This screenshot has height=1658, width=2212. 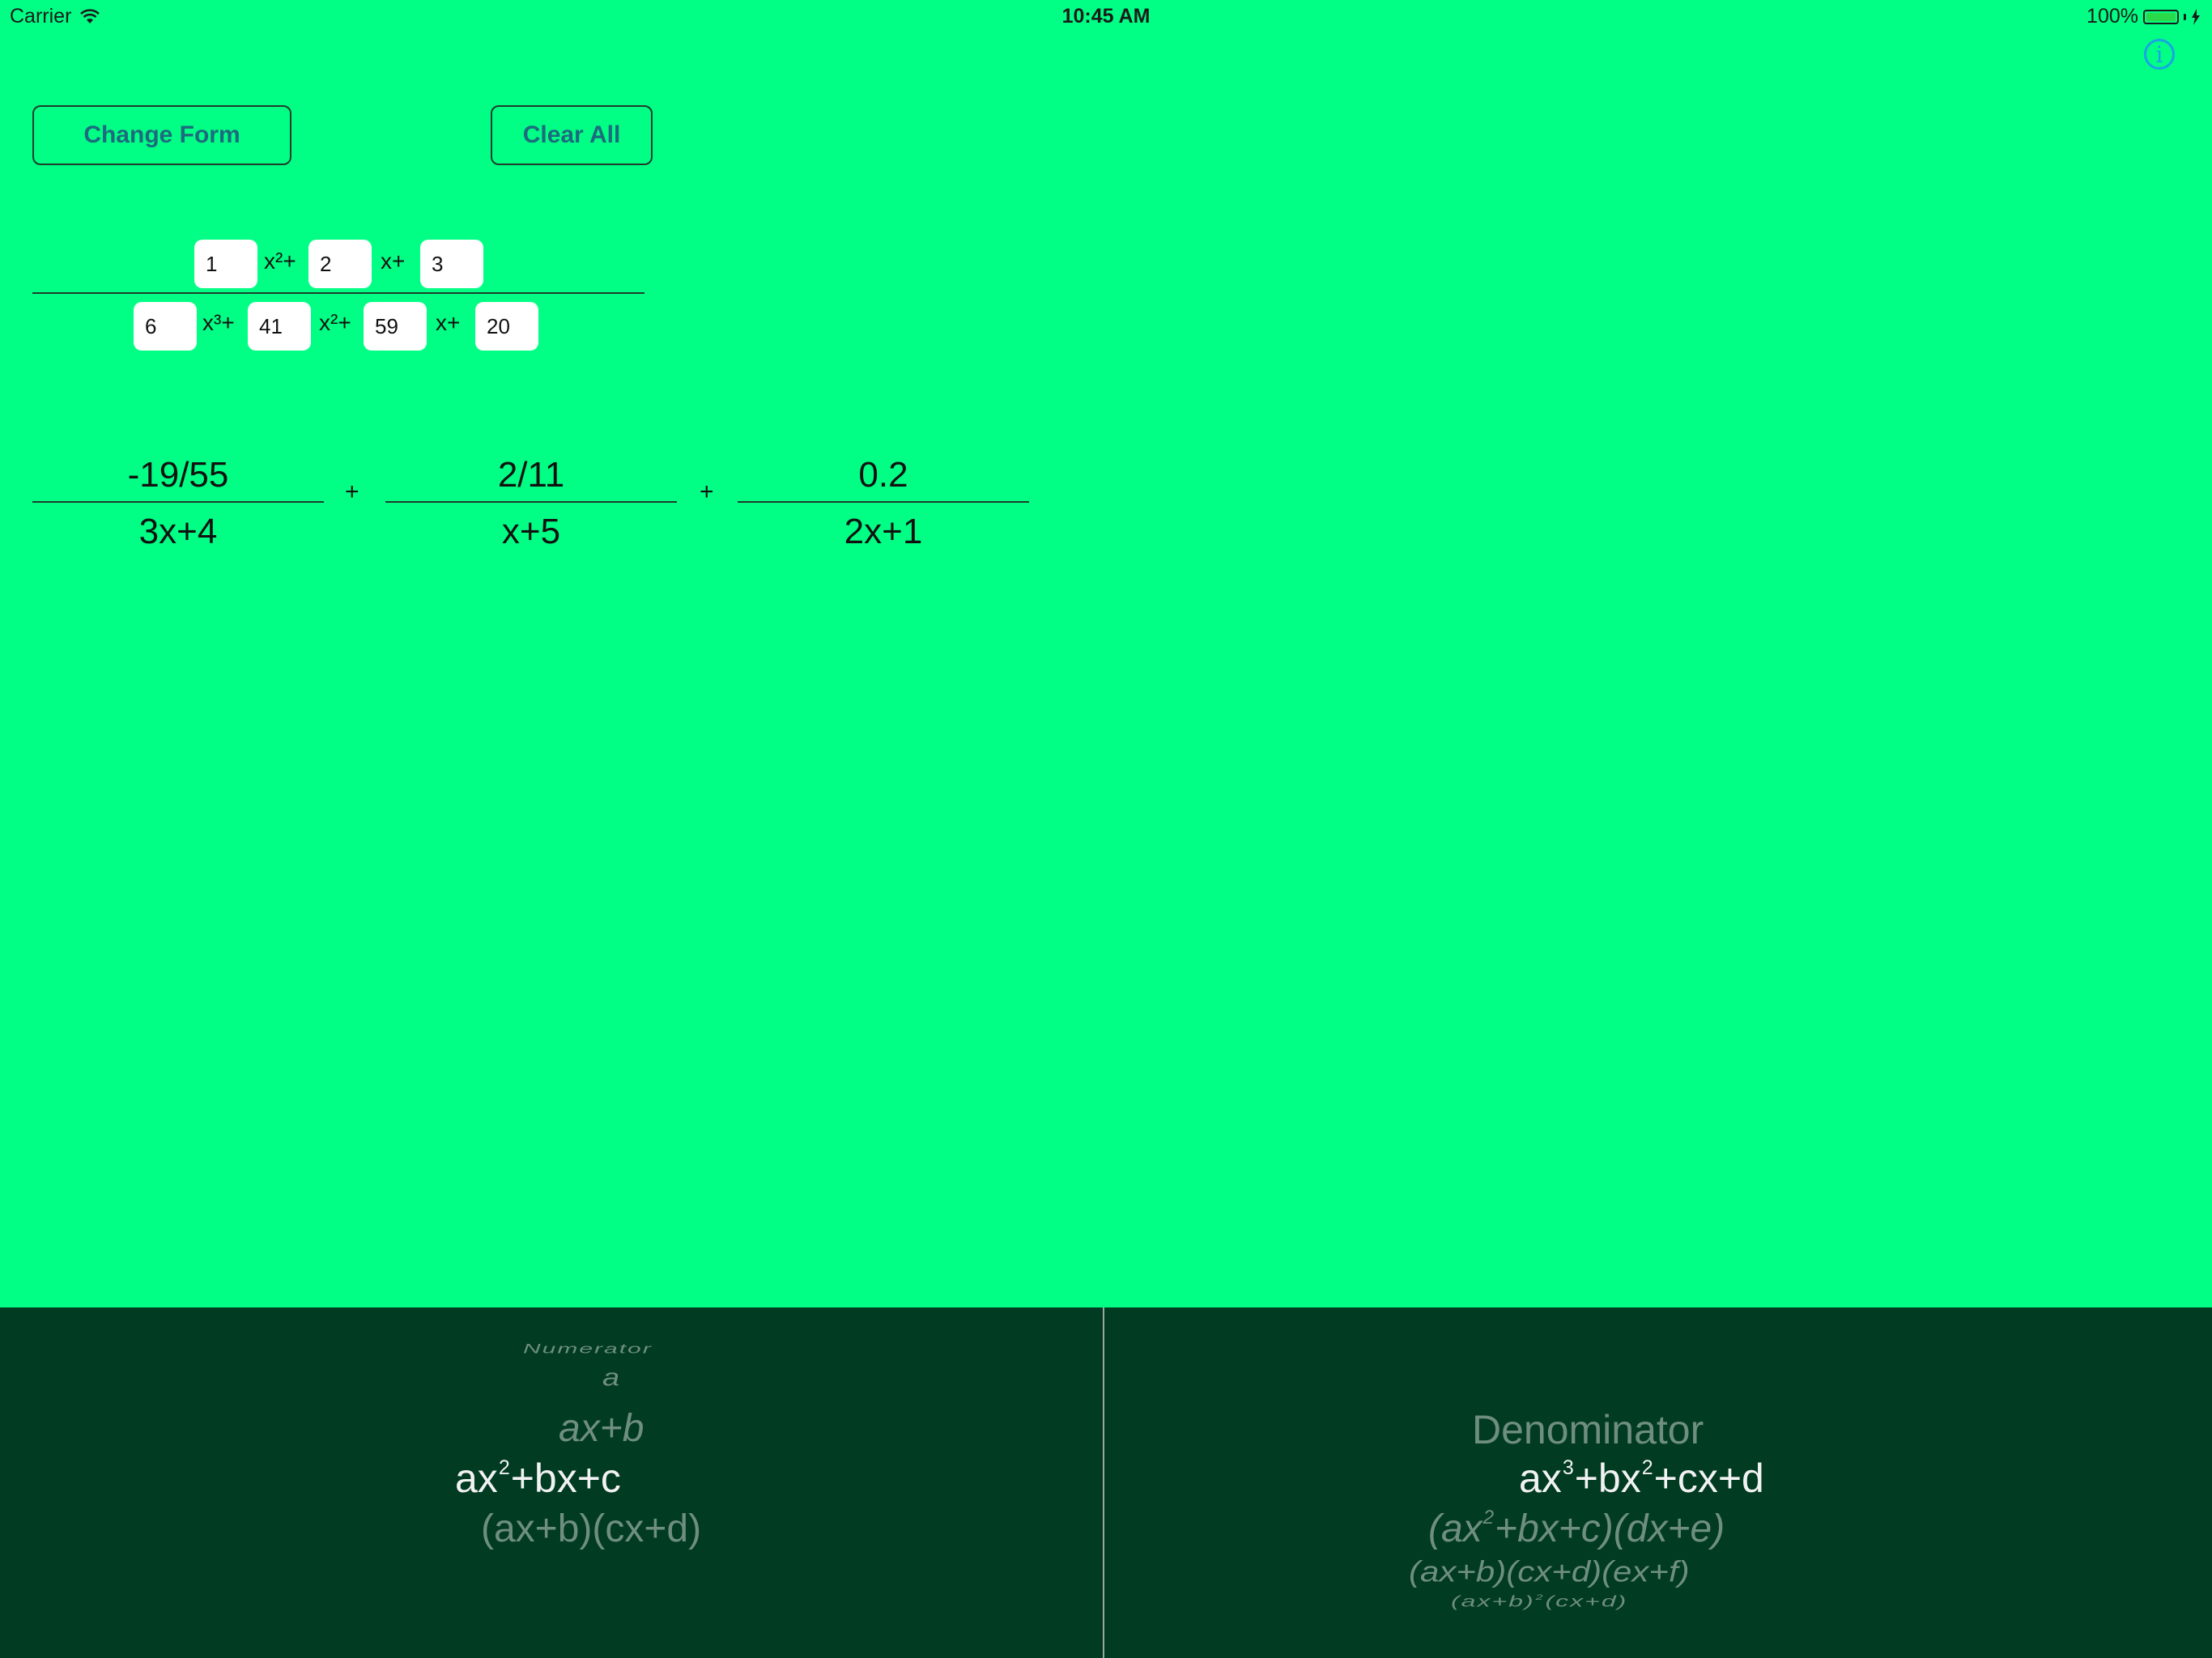 I want to click on picker-denominator-header: Denominator, so click(x=1588, y=1429).